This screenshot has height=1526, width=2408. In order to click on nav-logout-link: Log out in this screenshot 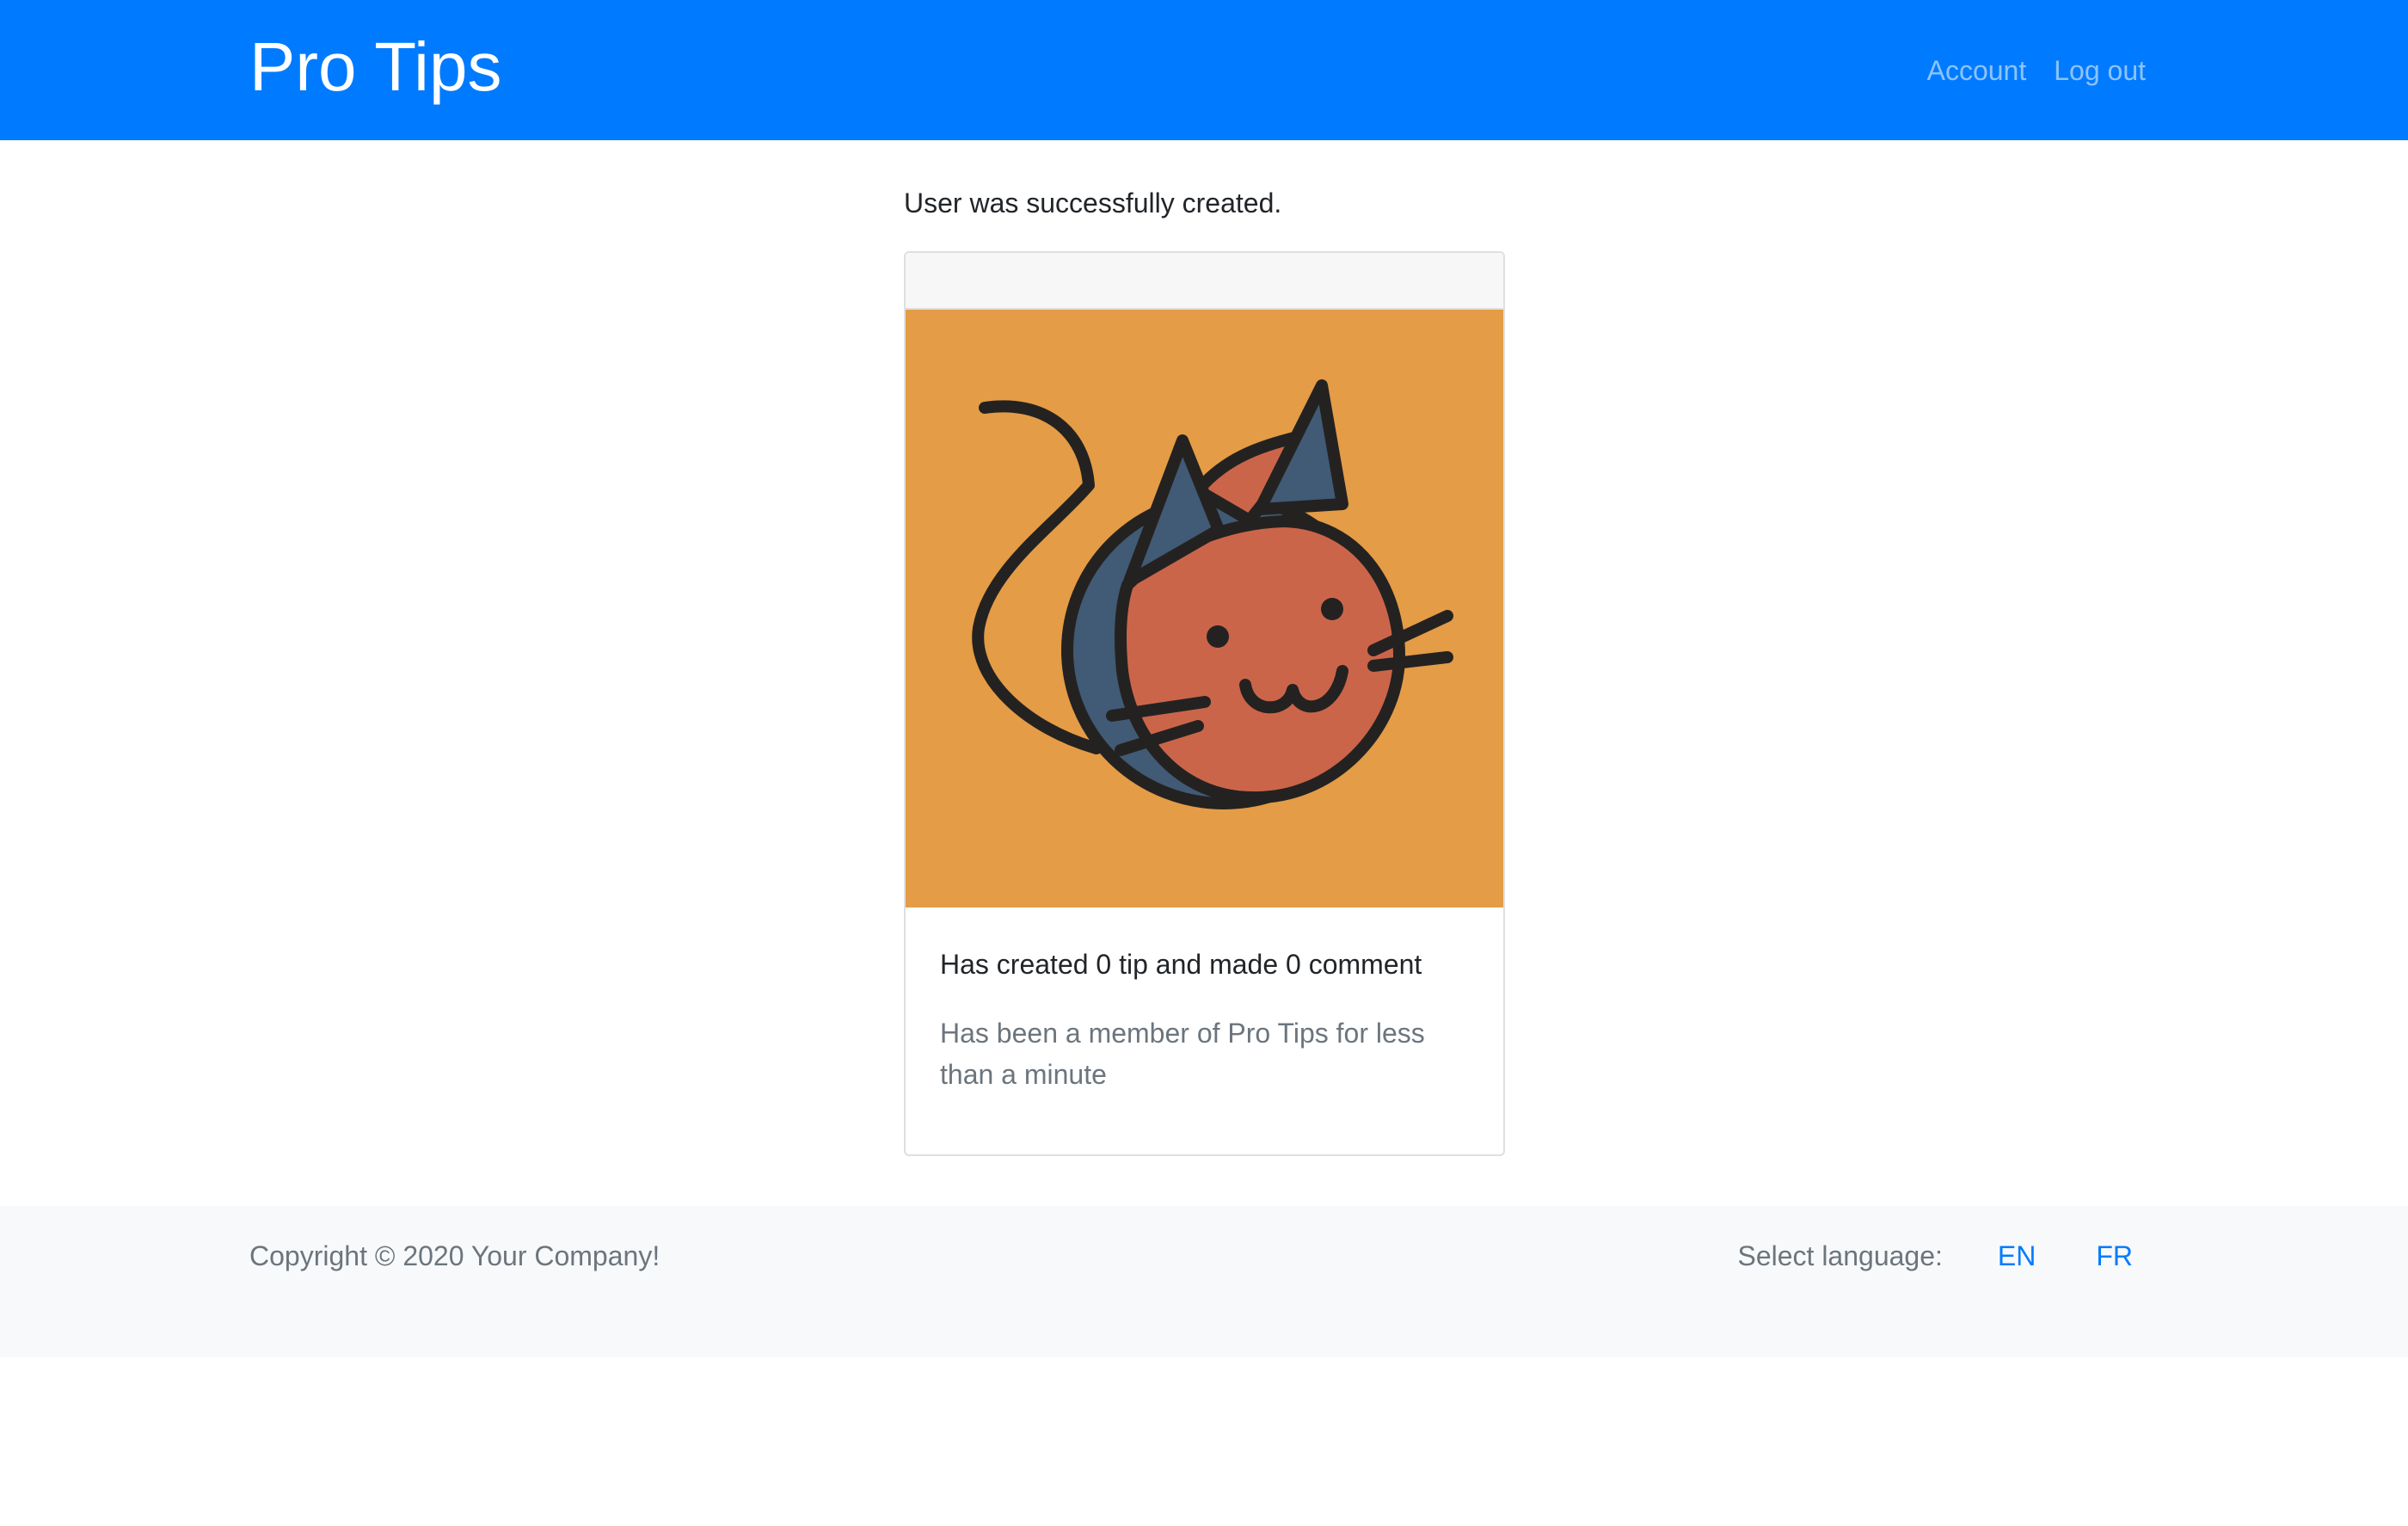, I will do `click(2100, 71)`.